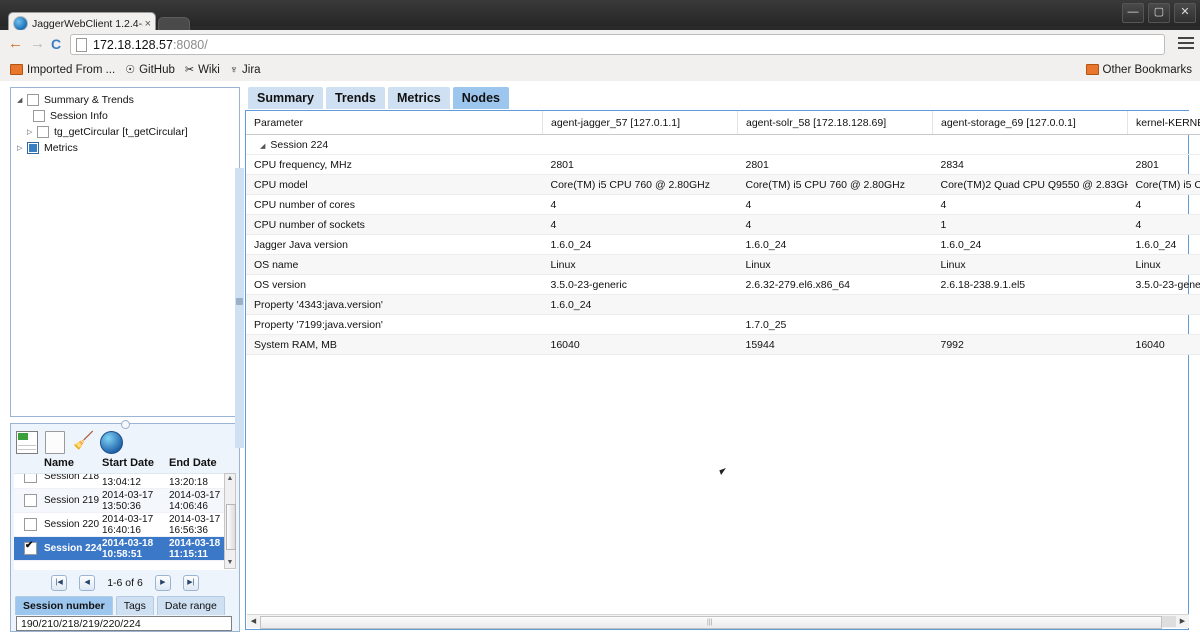  What do you see at coordinates (394, 344) in the screenshot?
I see `param-name: System RAM, MB` at bounding box center [394, 344].